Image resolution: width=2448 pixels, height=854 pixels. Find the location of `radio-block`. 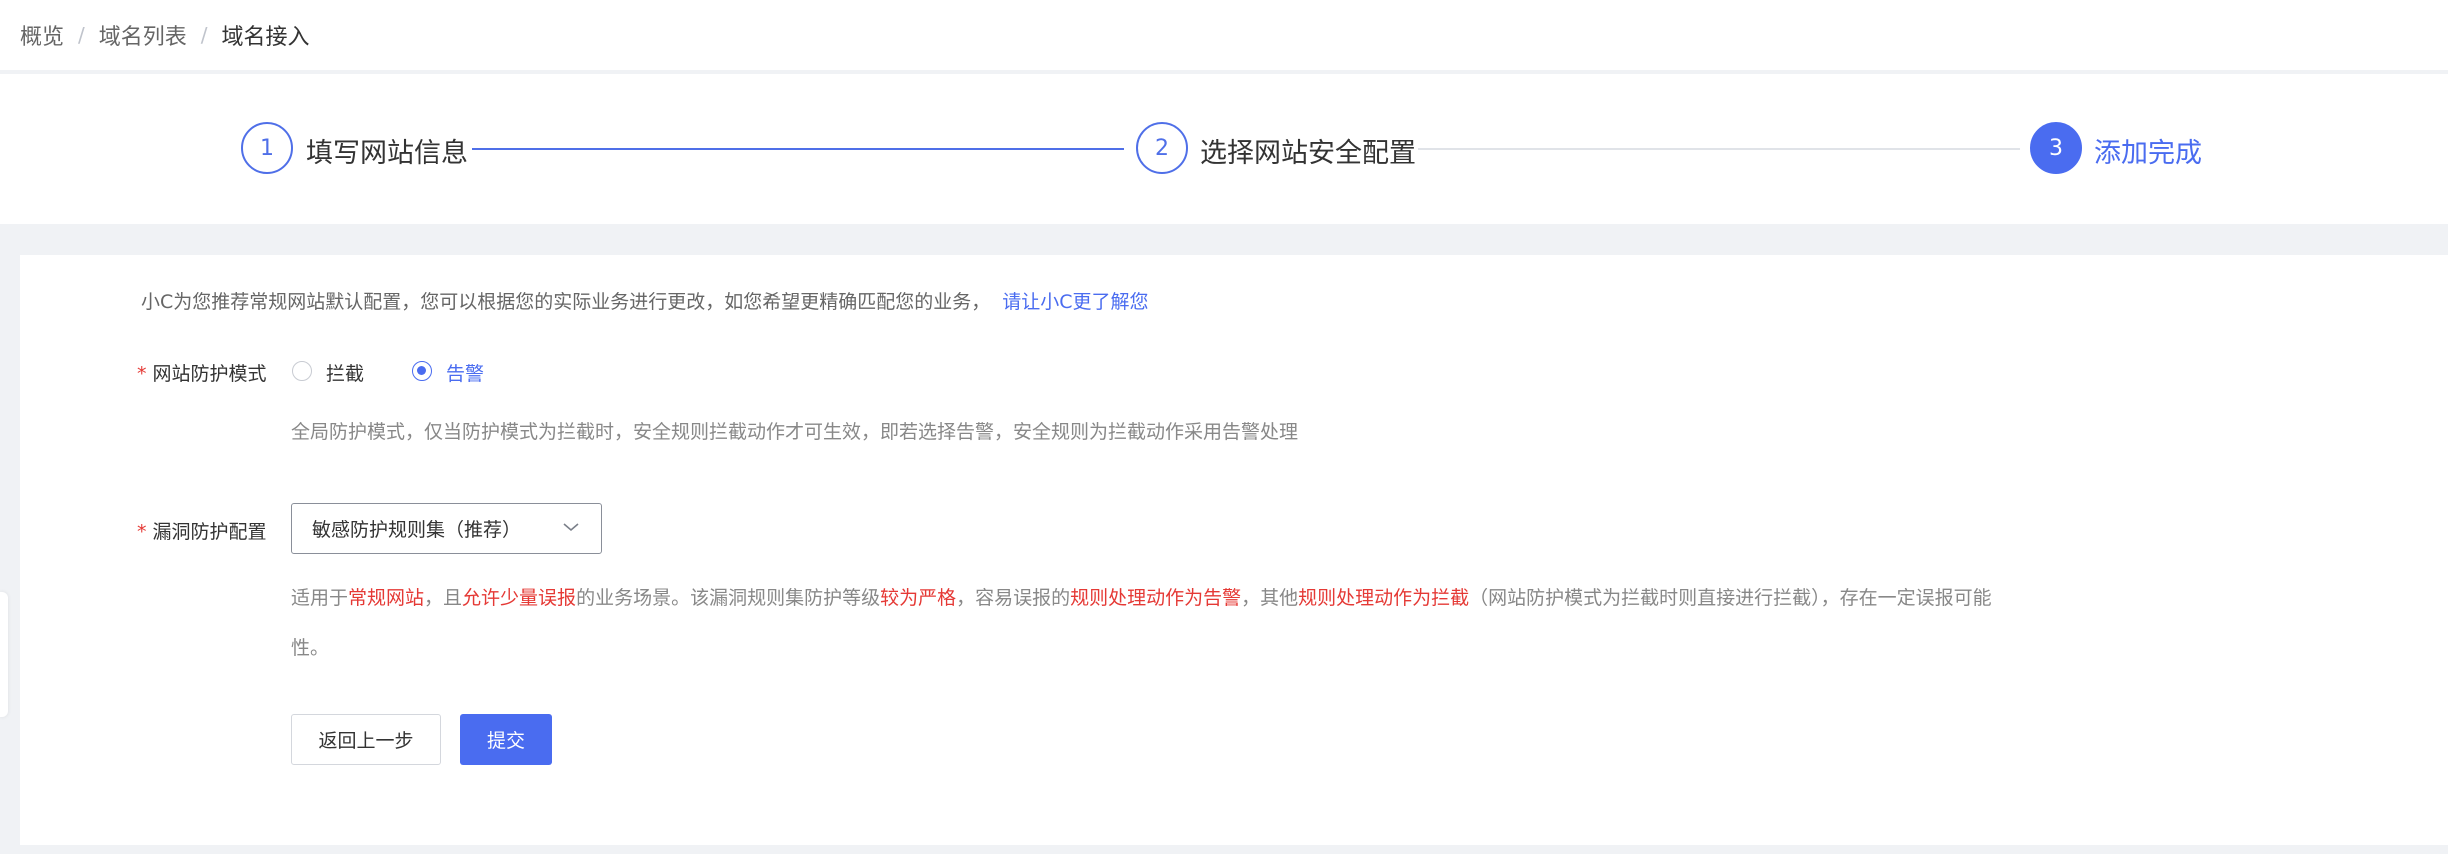

radio-block is located at coordinates (302, 371).